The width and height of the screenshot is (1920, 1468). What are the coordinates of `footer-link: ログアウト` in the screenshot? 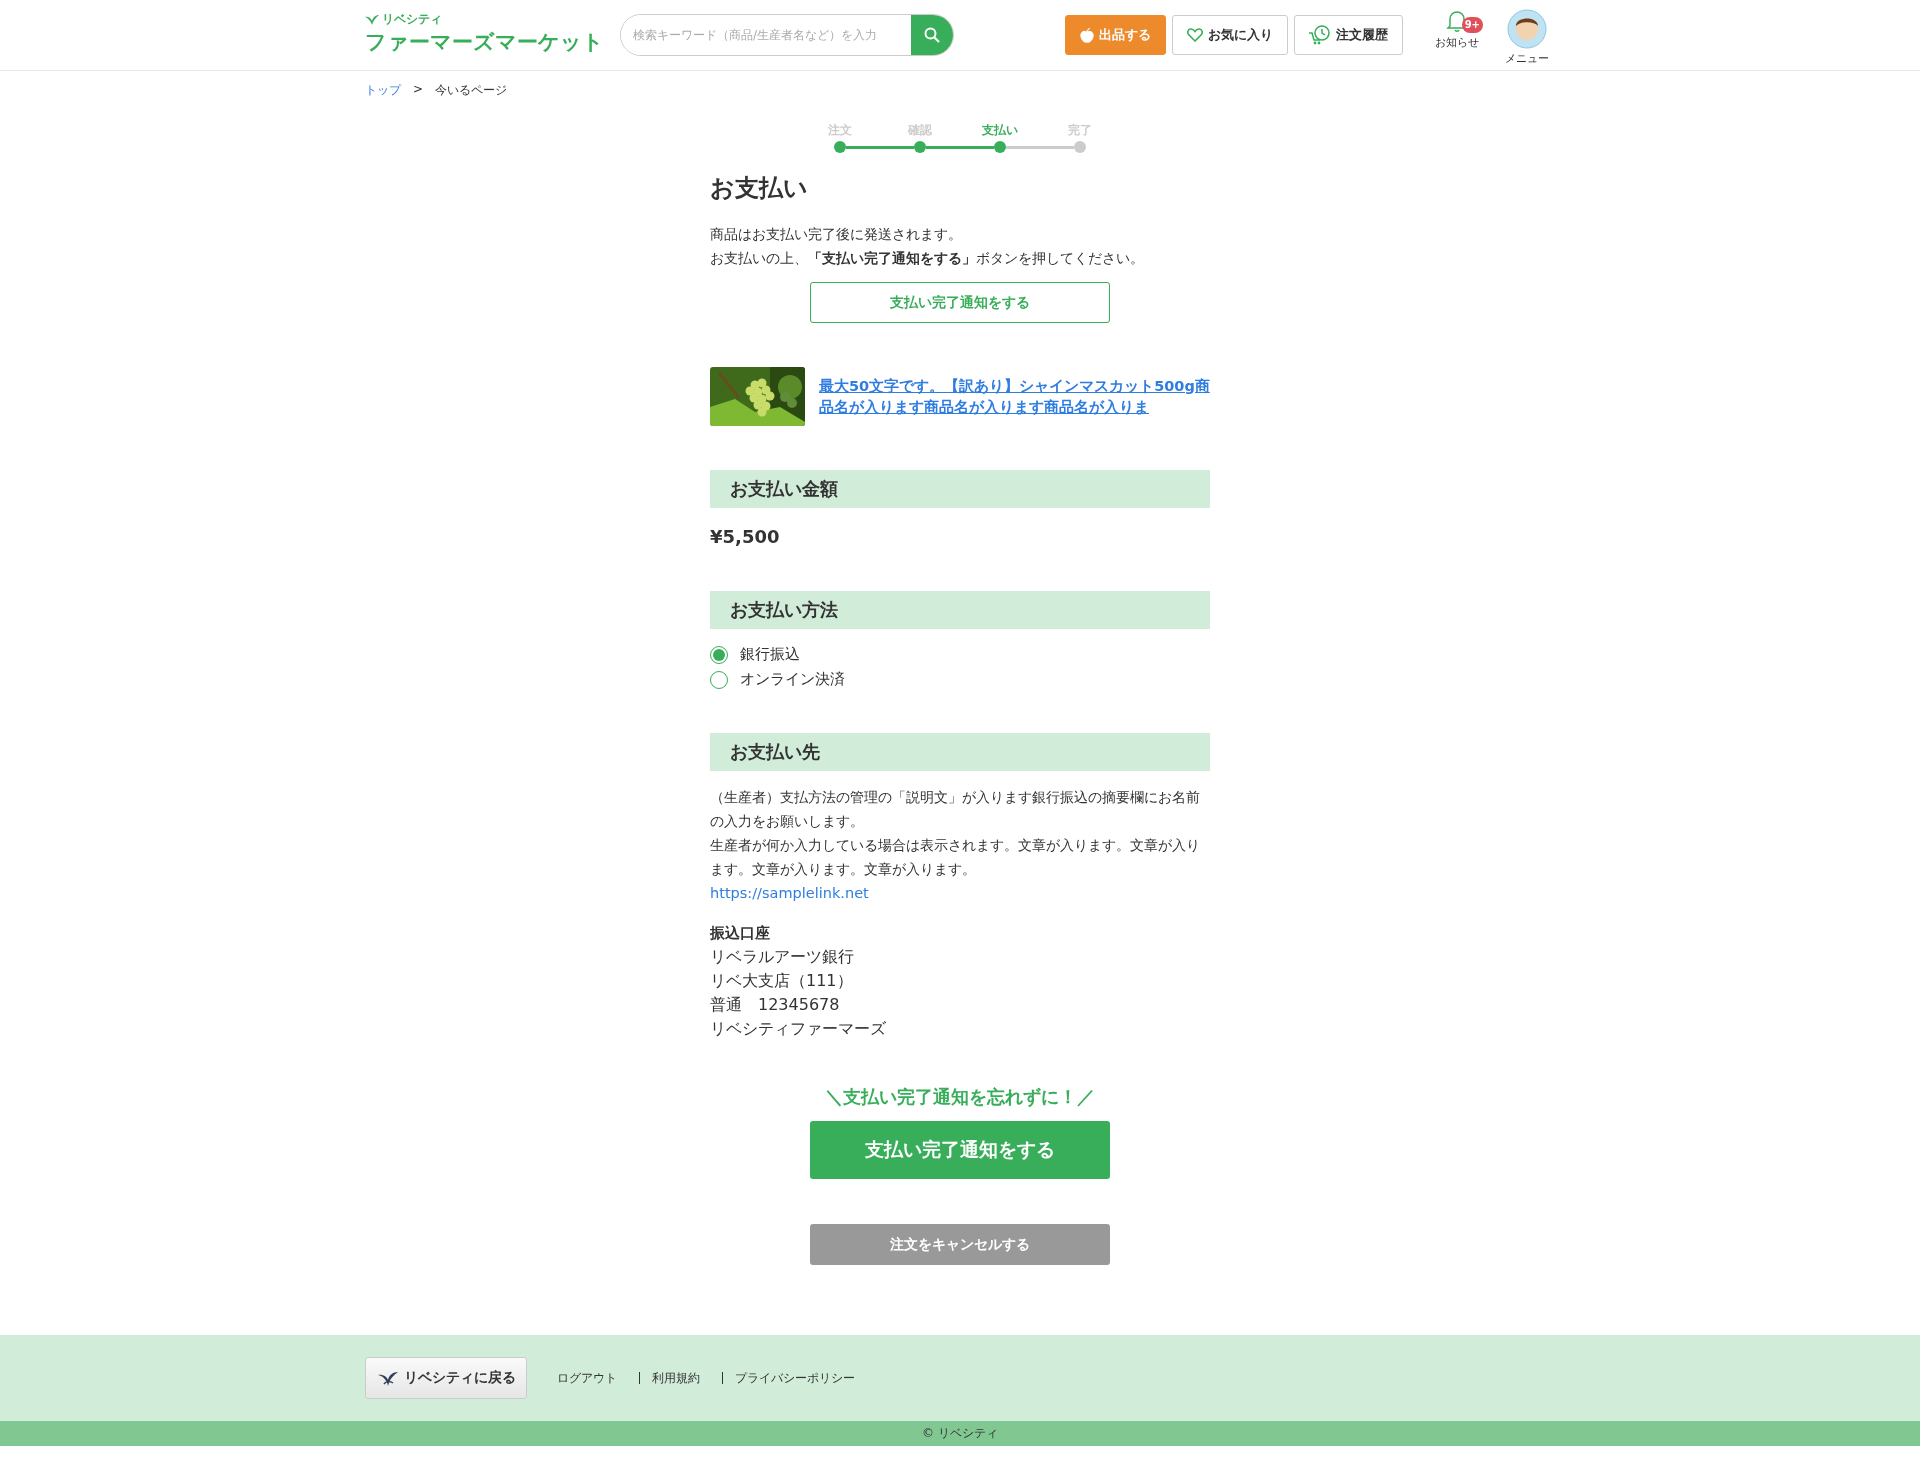 It's located at (593, 1378).